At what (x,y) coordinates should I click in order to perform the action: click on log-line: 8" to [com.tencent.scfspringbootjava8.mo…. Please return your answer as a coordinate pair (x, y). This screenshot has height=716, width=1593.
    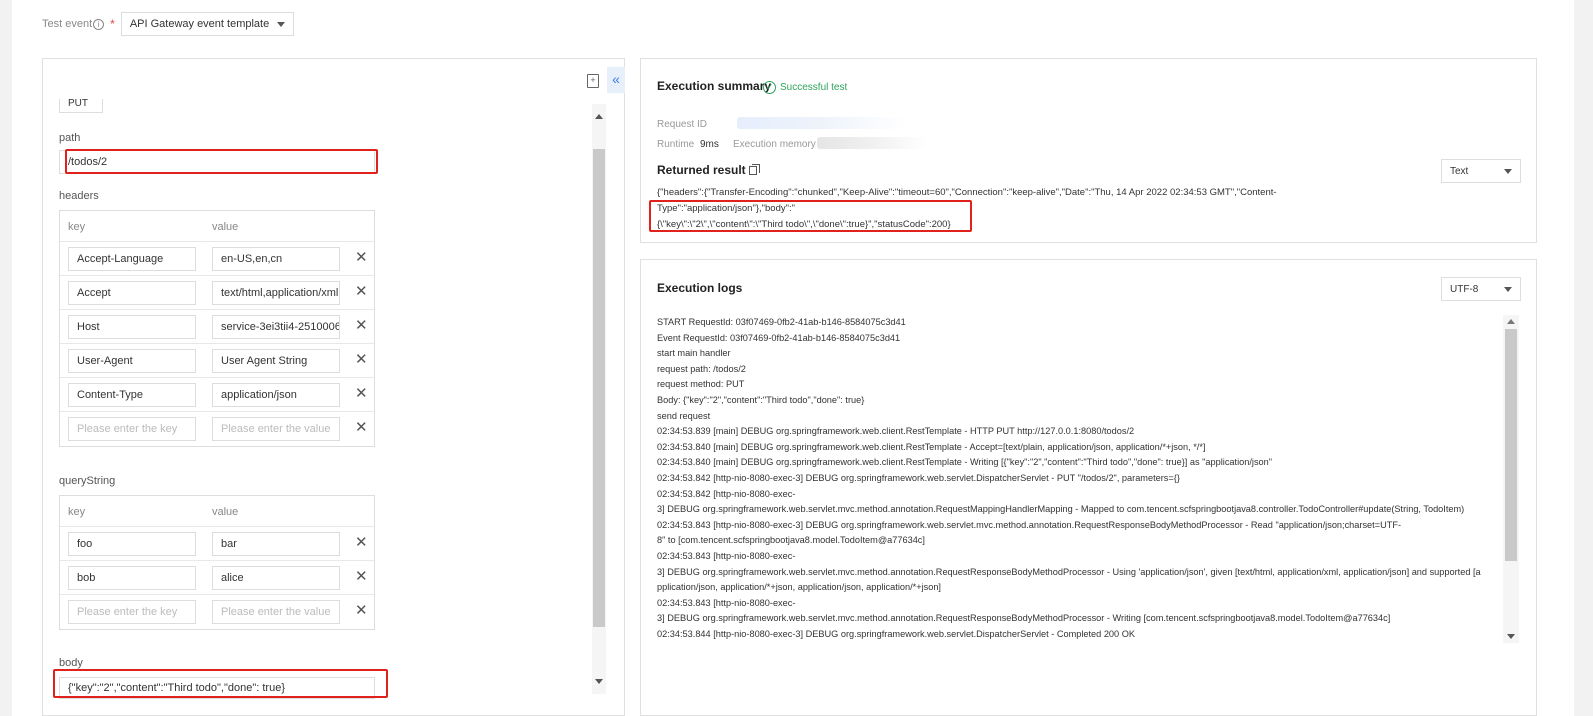
    Looking at the image, I should click on (791, 540).